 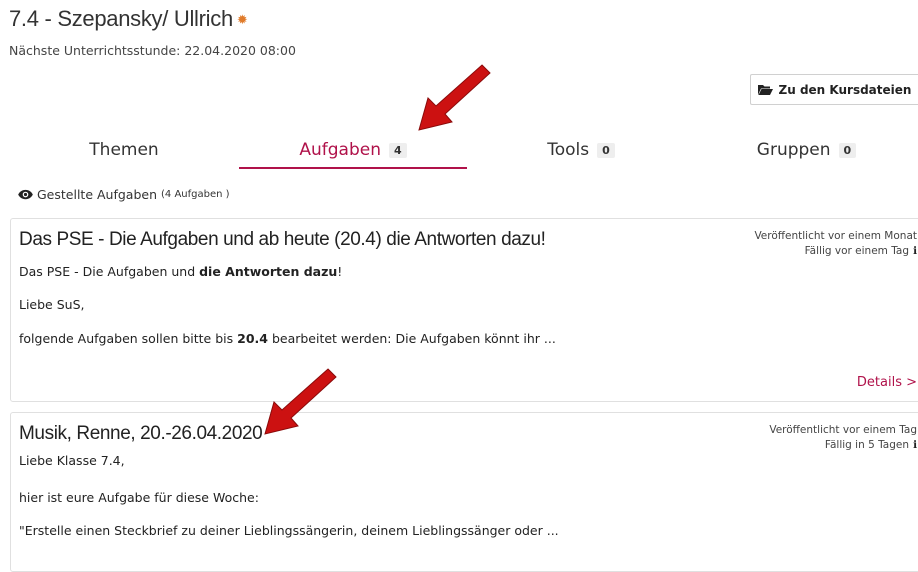 I want to click on assigned-tasks-header: Gestellte Aufgaben (4 Aufgaben ), so click(x=124, y=194).